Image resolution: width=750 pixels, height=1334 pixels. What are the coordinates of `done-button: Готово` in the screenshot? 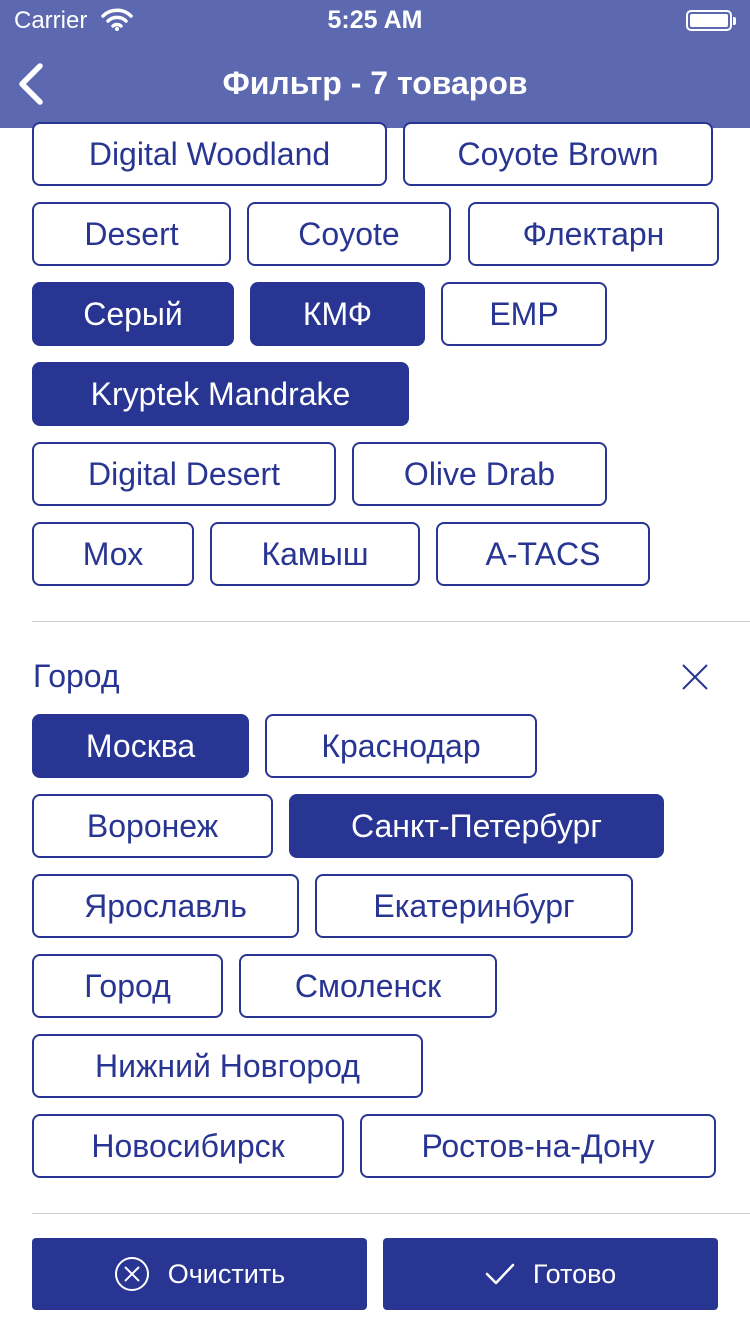 It's located at (550, 1274).